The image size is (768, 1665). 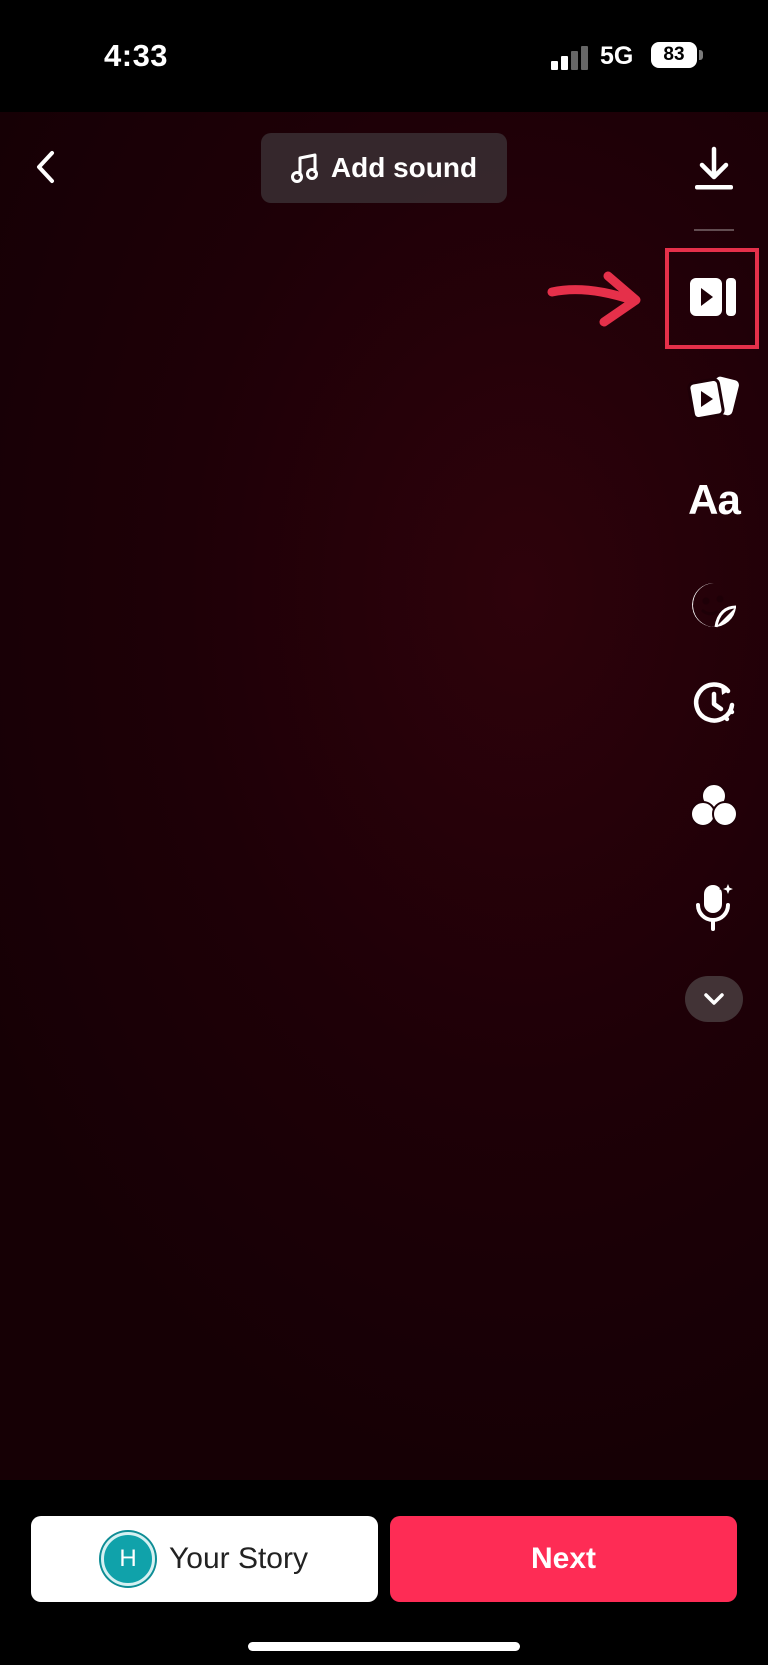 I want to click on next-label: Next, so click(x=563, y=1558).